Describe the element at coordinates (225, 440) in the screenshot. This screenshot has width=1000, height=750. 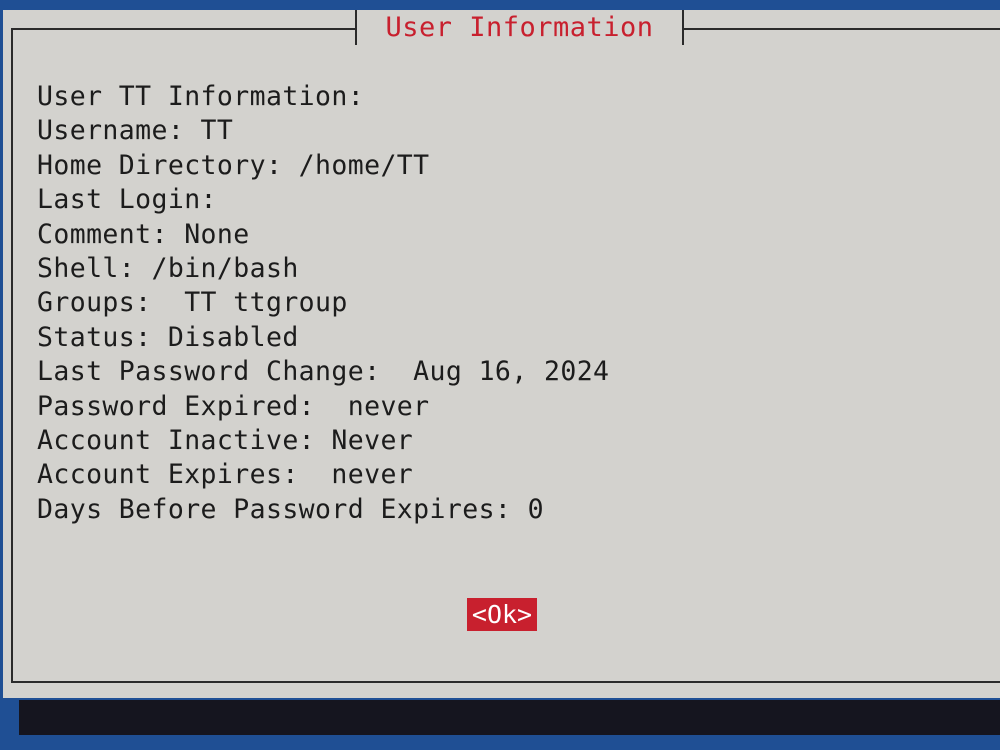
I see `info-account-inactive: Account Inactive: Never` at that location.